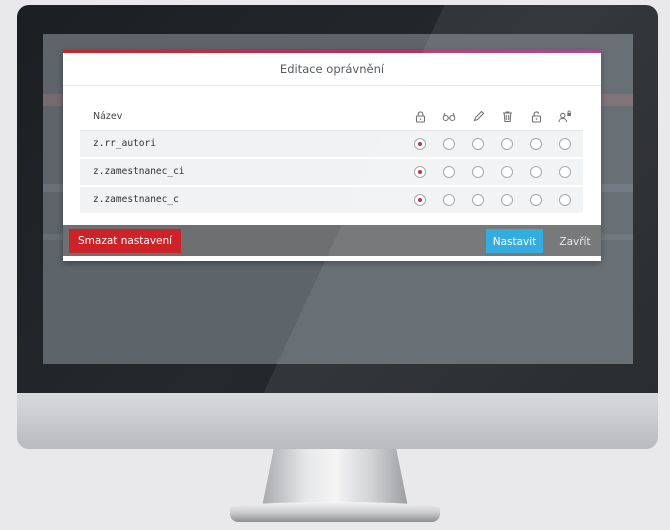  What do you see at coordinates (331, 173) in the screenshot?
I see `table-row: z.zamestnanec_ci` at bounding box center [331, 173].